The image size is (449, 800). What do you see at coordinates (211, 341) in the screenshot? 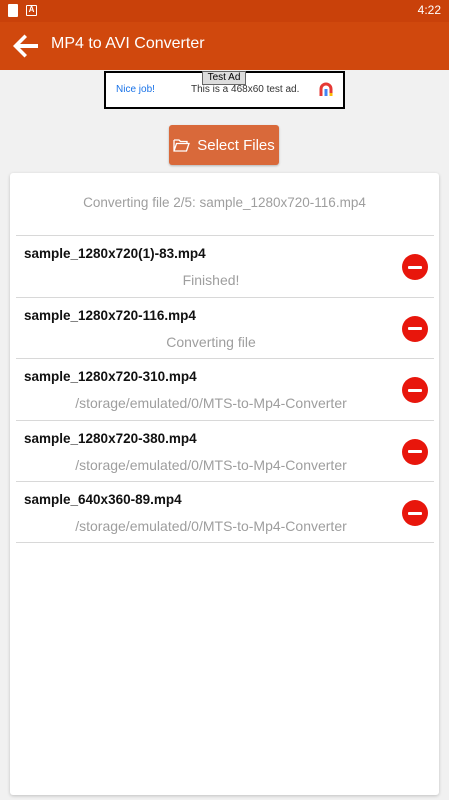
I see `file-status: Converting file` at bounding box center [211, 341].